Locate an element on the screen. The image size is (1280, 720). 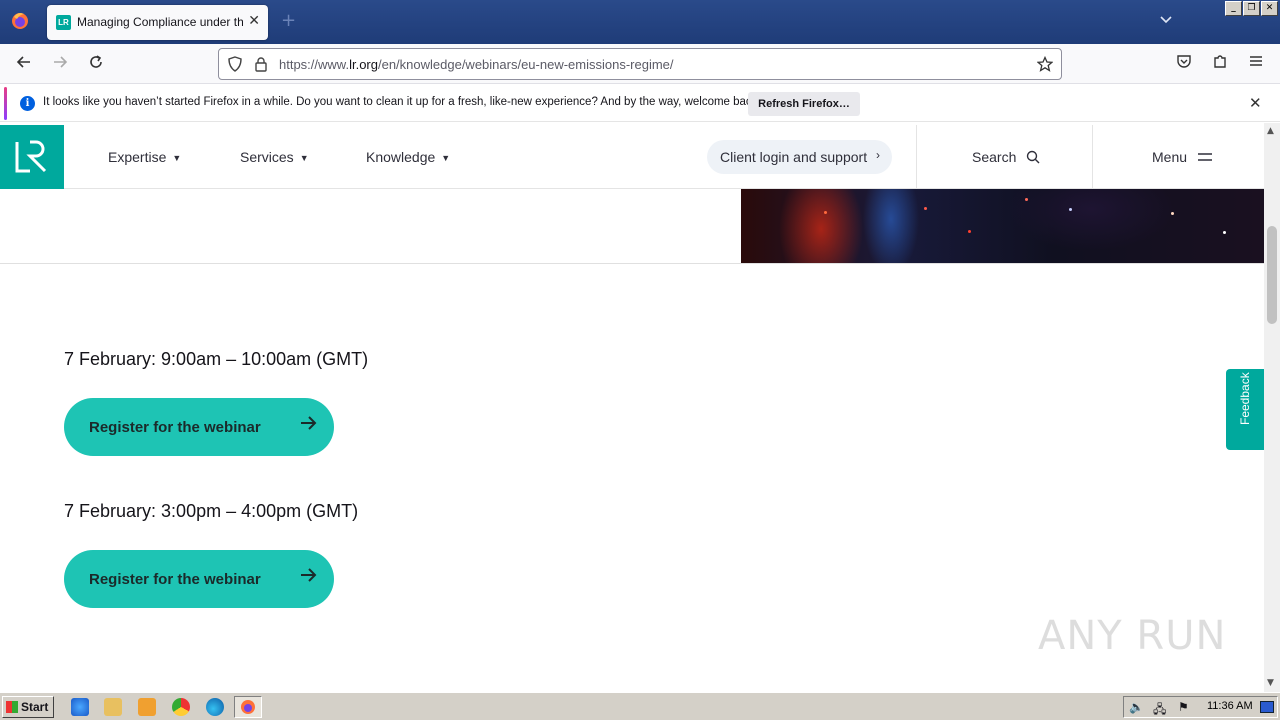
restore-icon: ❐ is located at coordinates (1251, 8).